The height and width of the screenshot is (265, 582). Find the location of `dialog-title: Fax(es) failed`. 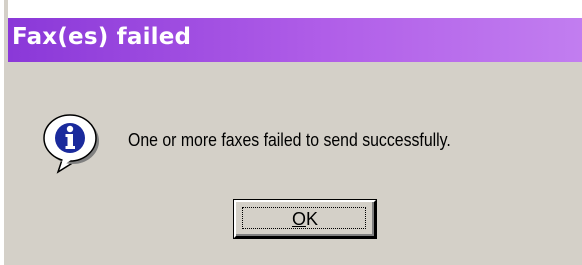

dialog-title: Fax(es) failed is located at coordinates (102, 37).